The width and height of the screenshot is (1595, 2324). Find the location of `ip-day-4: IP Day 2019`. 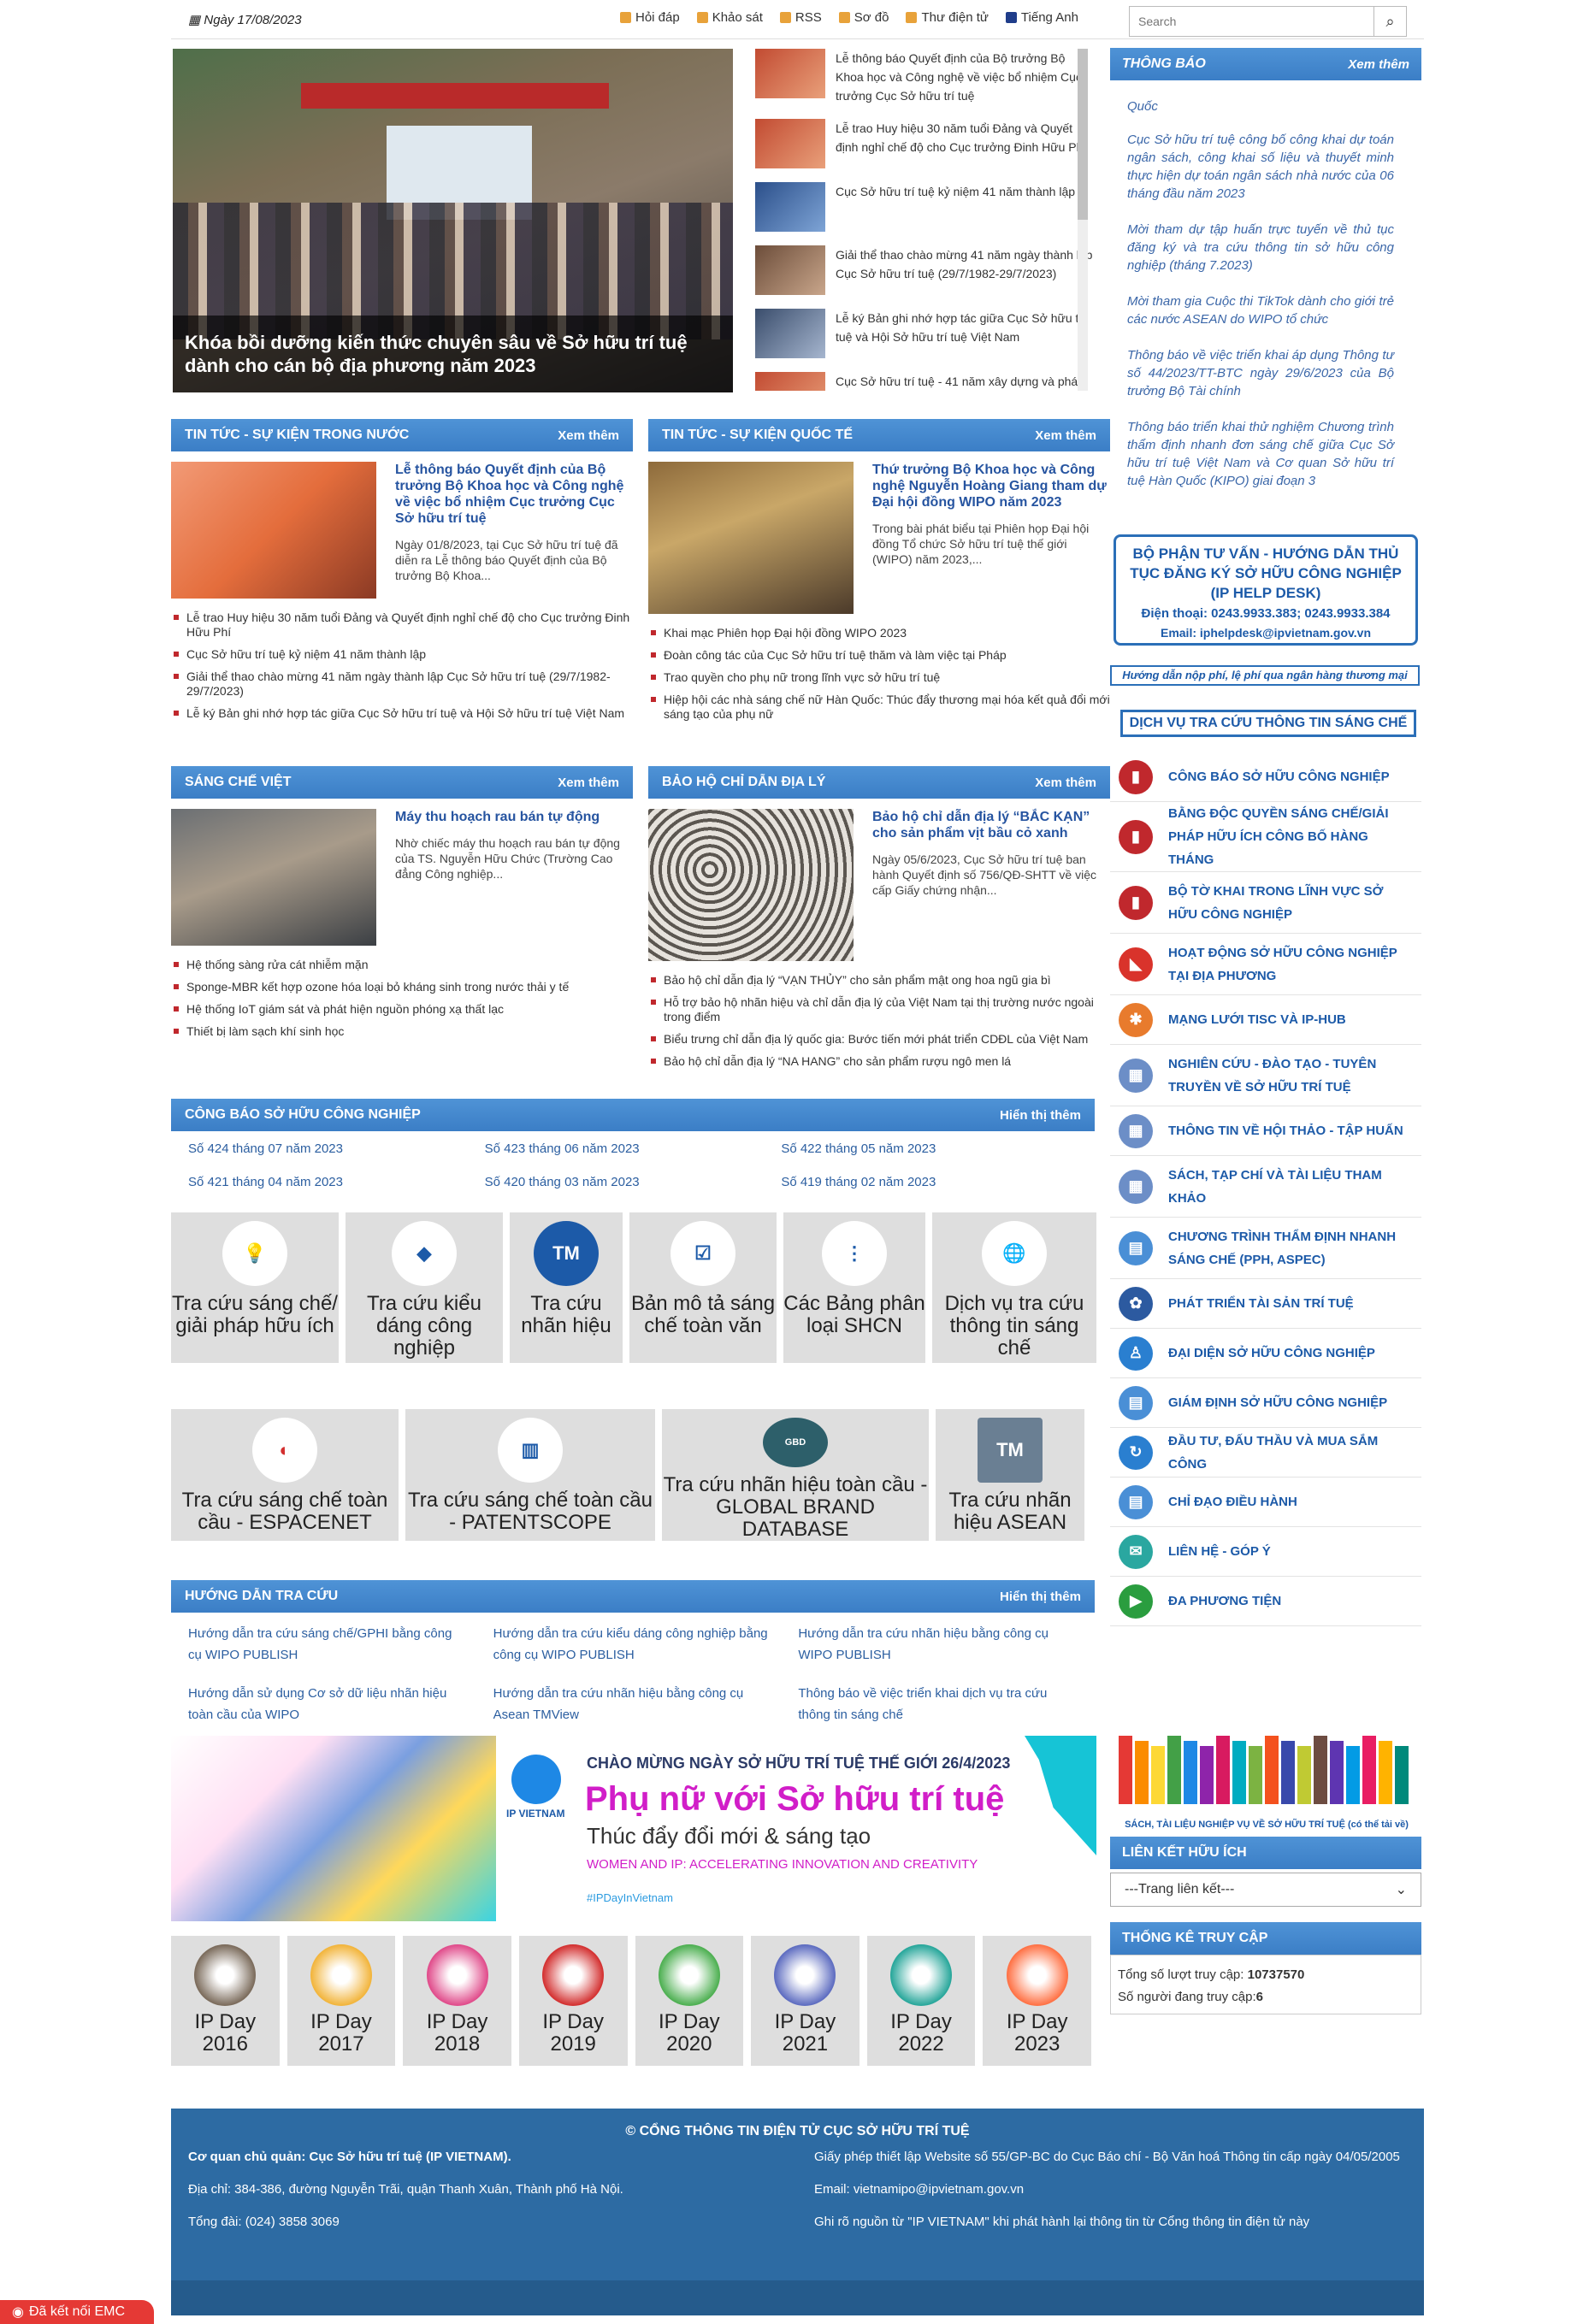

ip-day-4: IP Day 2019 is located at coordinates (573, 2001).